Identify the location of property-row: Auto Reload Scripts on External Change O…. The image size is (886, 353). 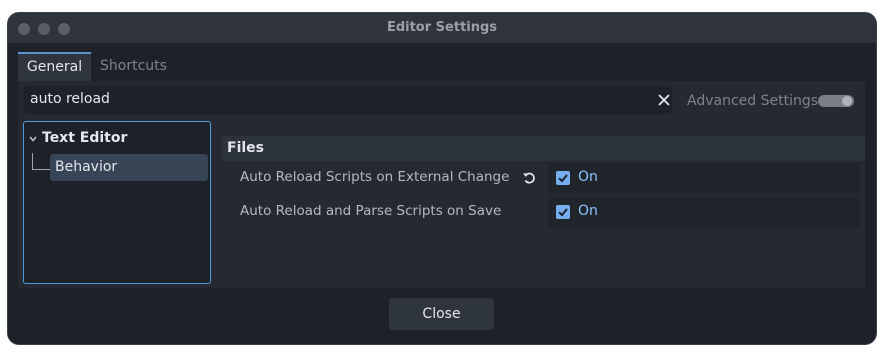
(543, 178).